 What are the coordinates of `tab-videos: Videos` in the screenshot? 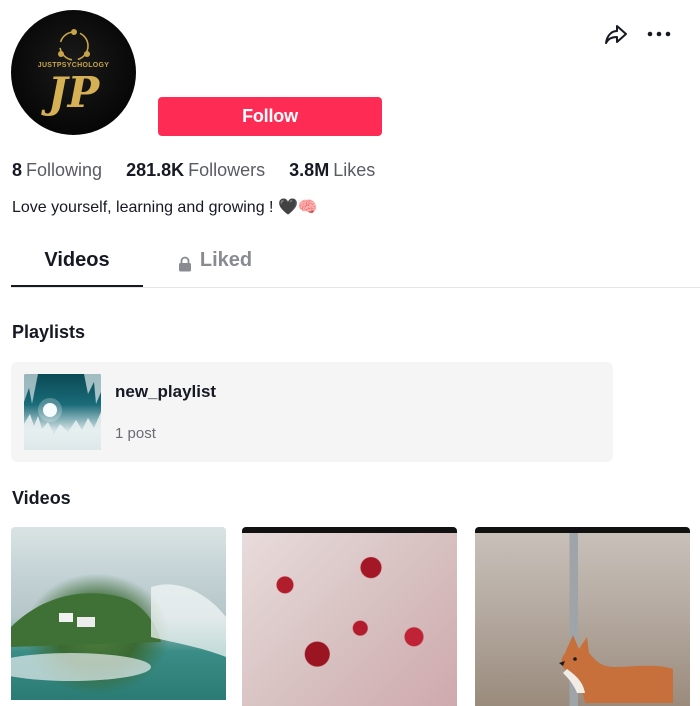 It's located at (77, 268).